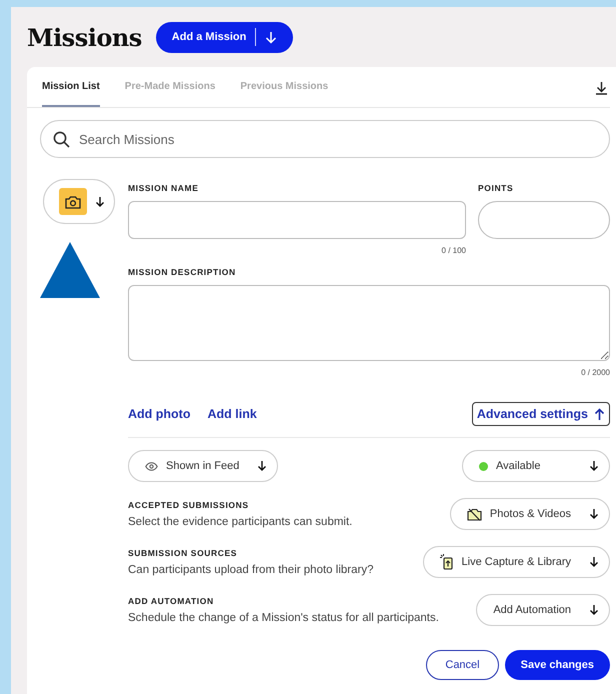 The height and width of the screenshot is (694, 616). I want to click on search-field: Search Missions, so click(325, 139).